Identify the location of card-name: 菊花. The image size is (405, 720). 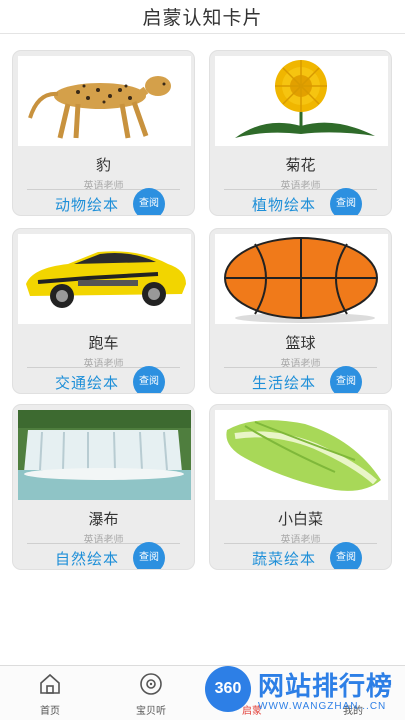
(300, 165).